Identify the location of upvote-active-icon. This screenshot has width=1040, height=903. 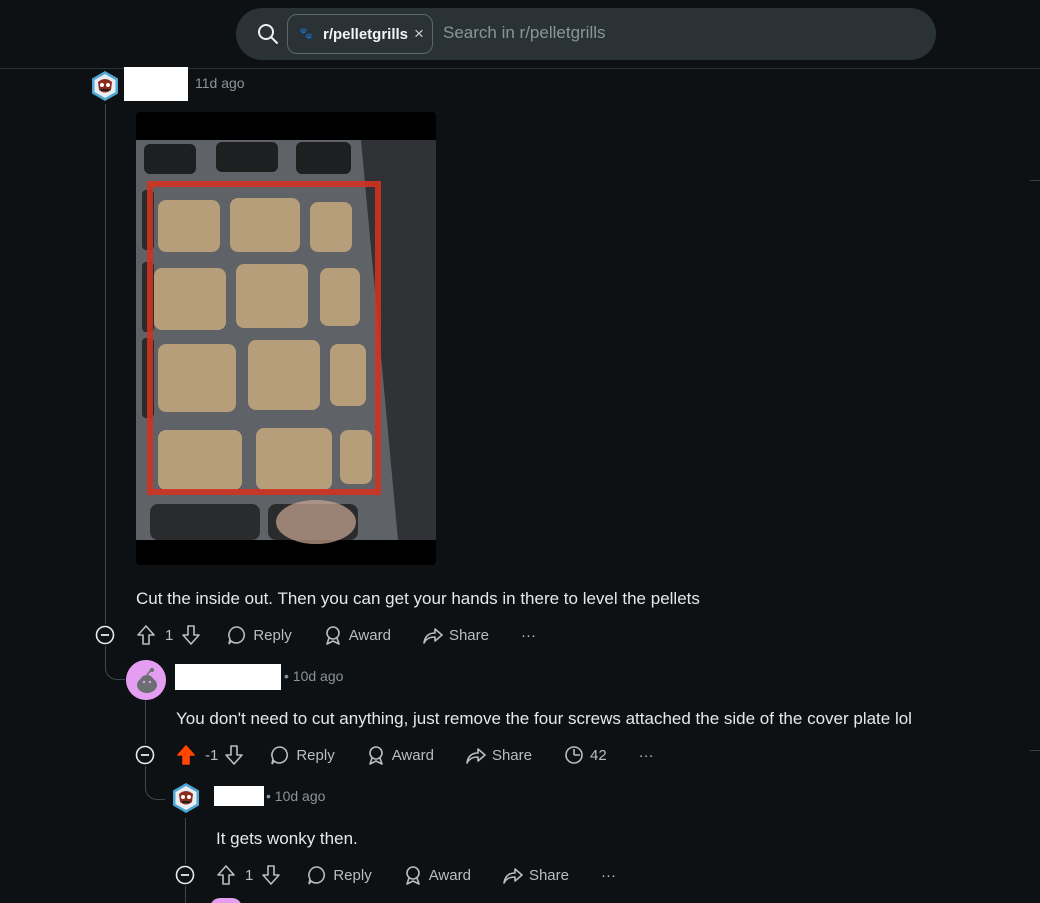
(186, 755).